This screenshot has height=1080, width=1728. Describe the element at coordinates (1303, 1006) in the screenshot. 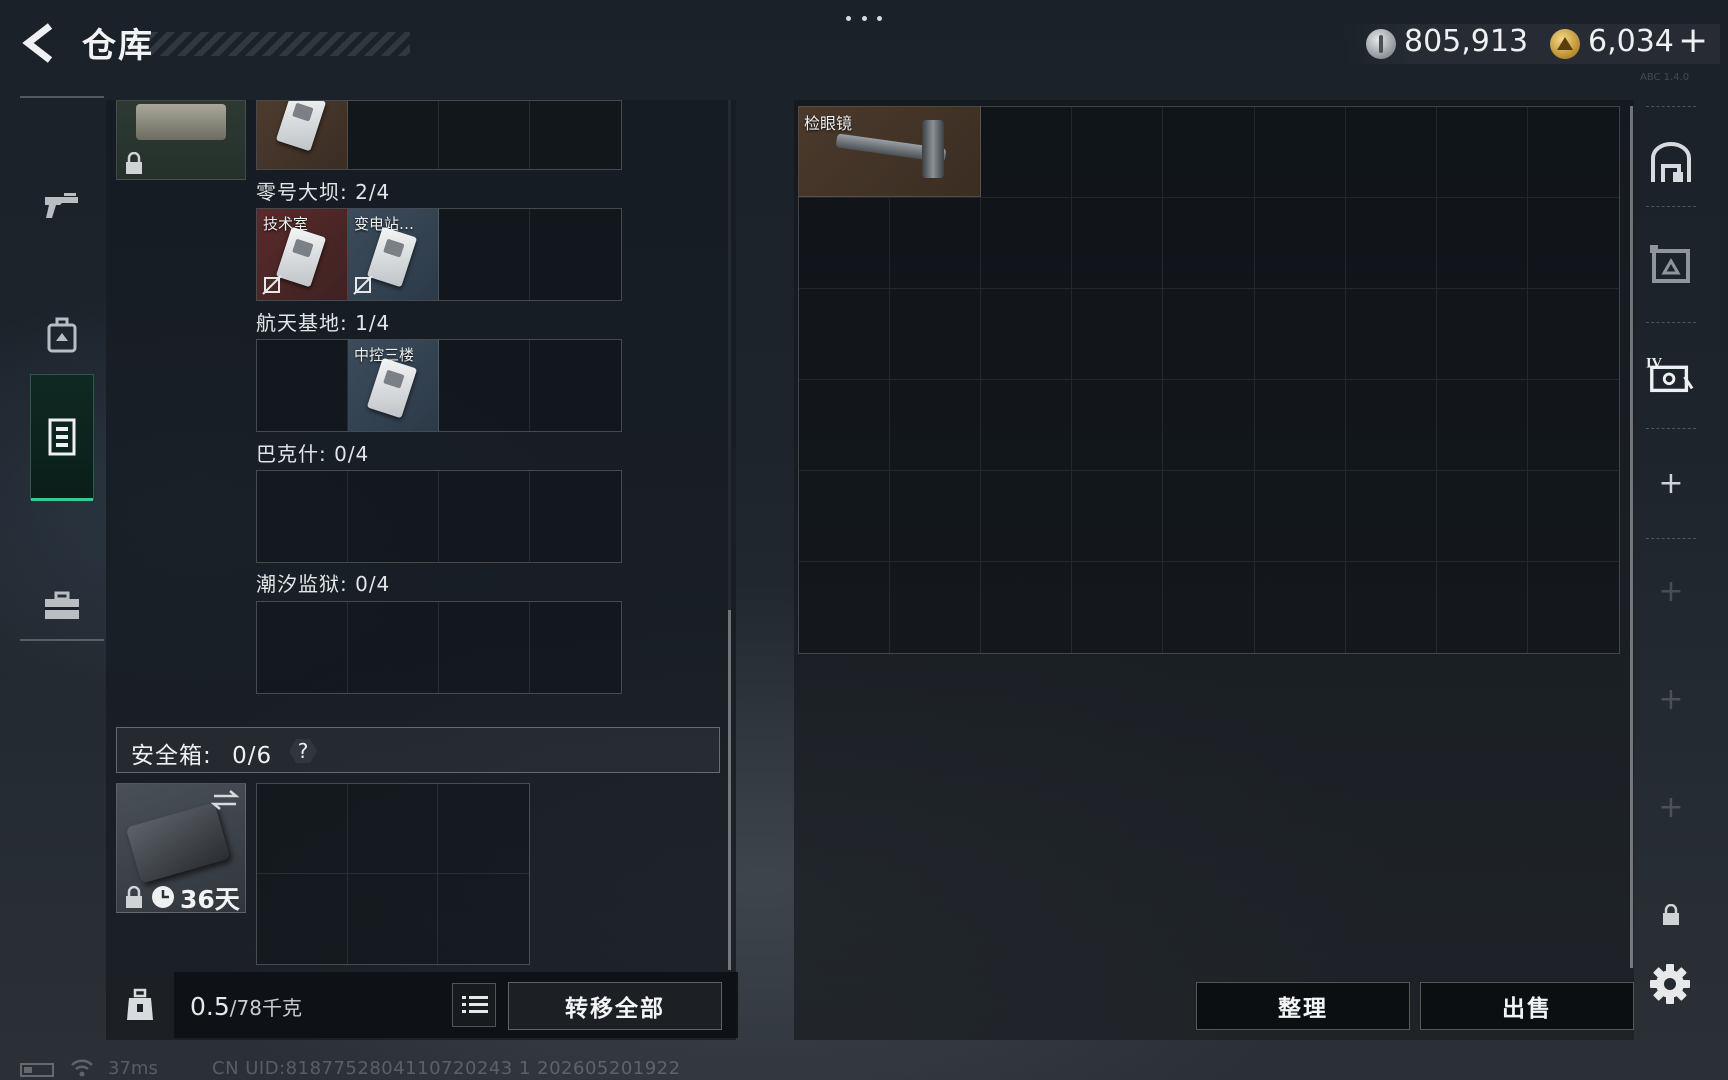

I see `organize-button: 整理` at that location.